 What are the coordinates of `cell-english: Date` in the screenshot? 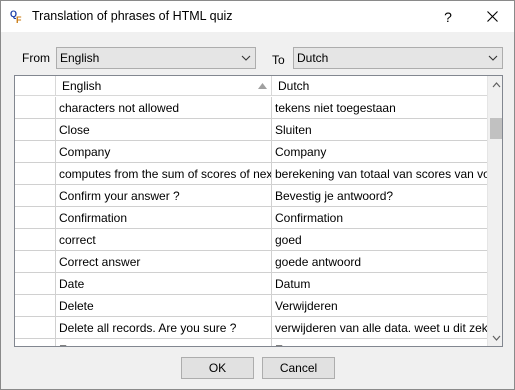 It's located at (164, 283).